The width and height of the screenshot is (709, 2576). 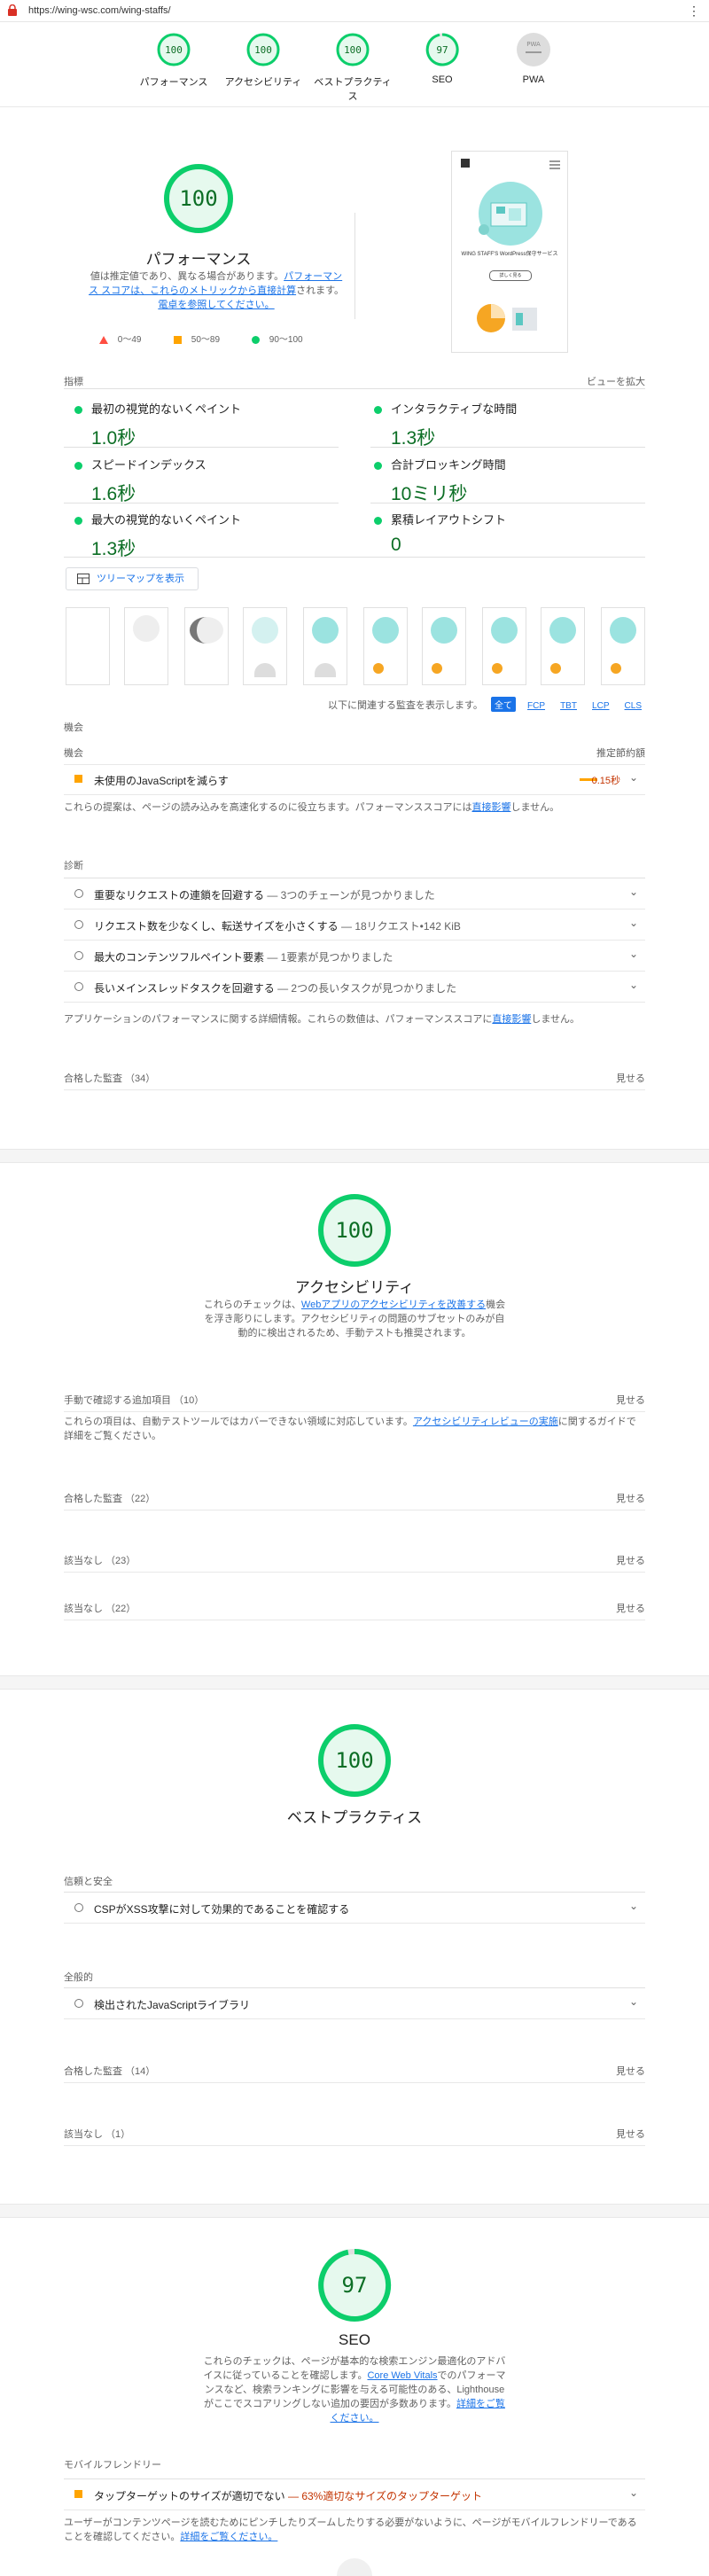 I want to click on learn-more-link: 詳細をご覧ください。, so click(x=228, y=2537).